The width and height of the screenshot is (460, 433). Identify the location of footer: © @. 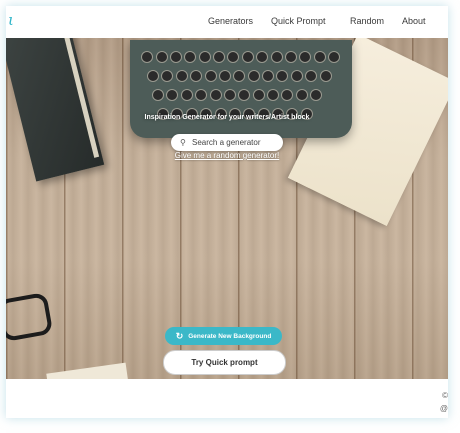
(227, 398).